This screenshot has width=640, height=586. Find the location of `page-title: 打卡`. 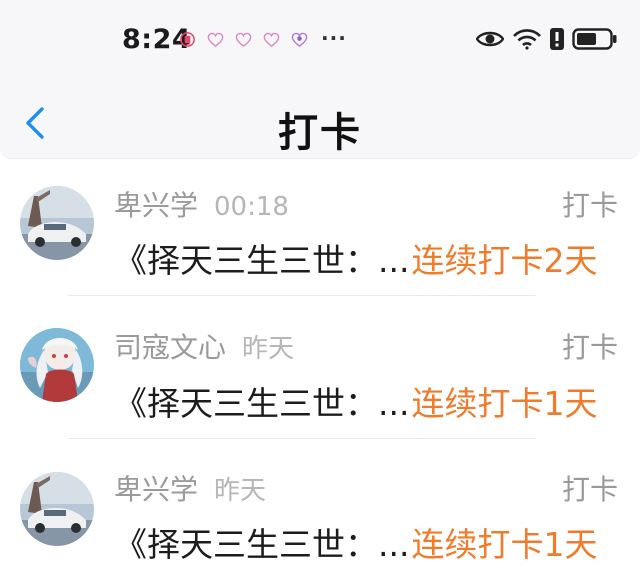

page-title: 打卡 is located at coordinates (320, 133).